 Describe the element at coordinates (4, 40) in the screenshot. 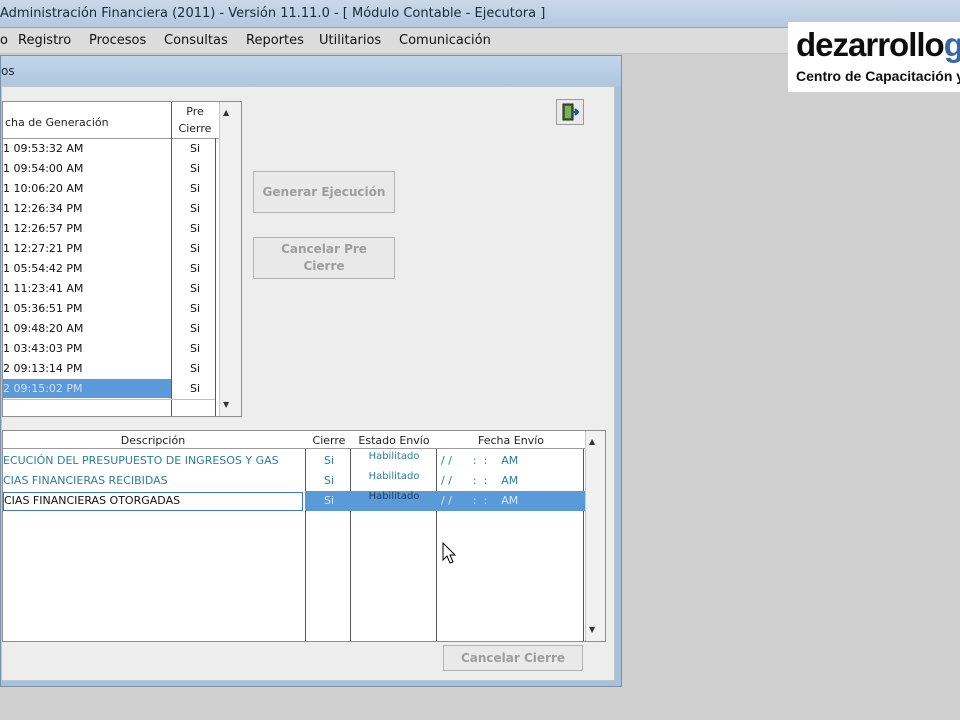

I see `menu-item-first: o` at that location.